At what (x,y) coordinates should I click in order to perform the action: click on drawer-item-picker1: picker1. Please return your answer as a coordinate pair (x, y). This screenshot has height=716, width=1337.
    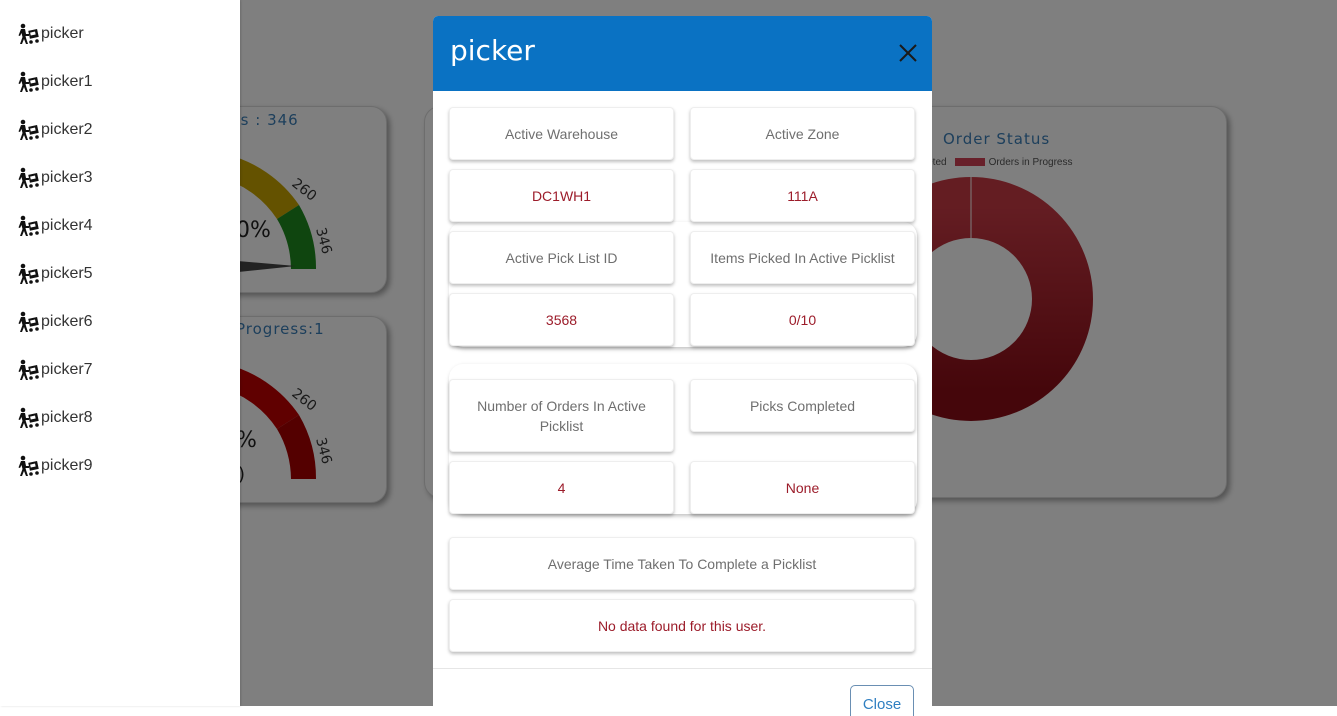
    Looking at the image, I should click on (120, 82).